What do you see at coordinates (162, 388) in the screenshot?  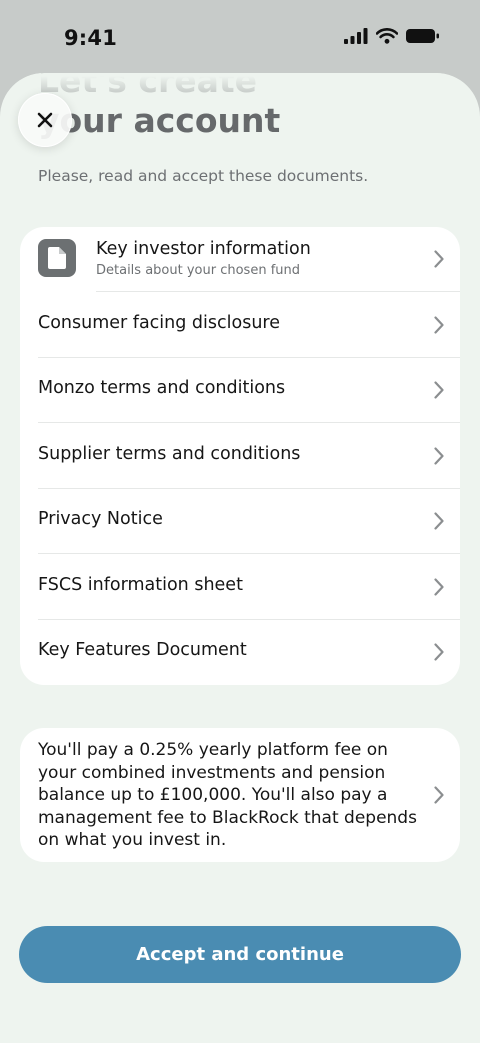 I see `document-label: Monzo terms and conditions` at bounding box center [162, 388].